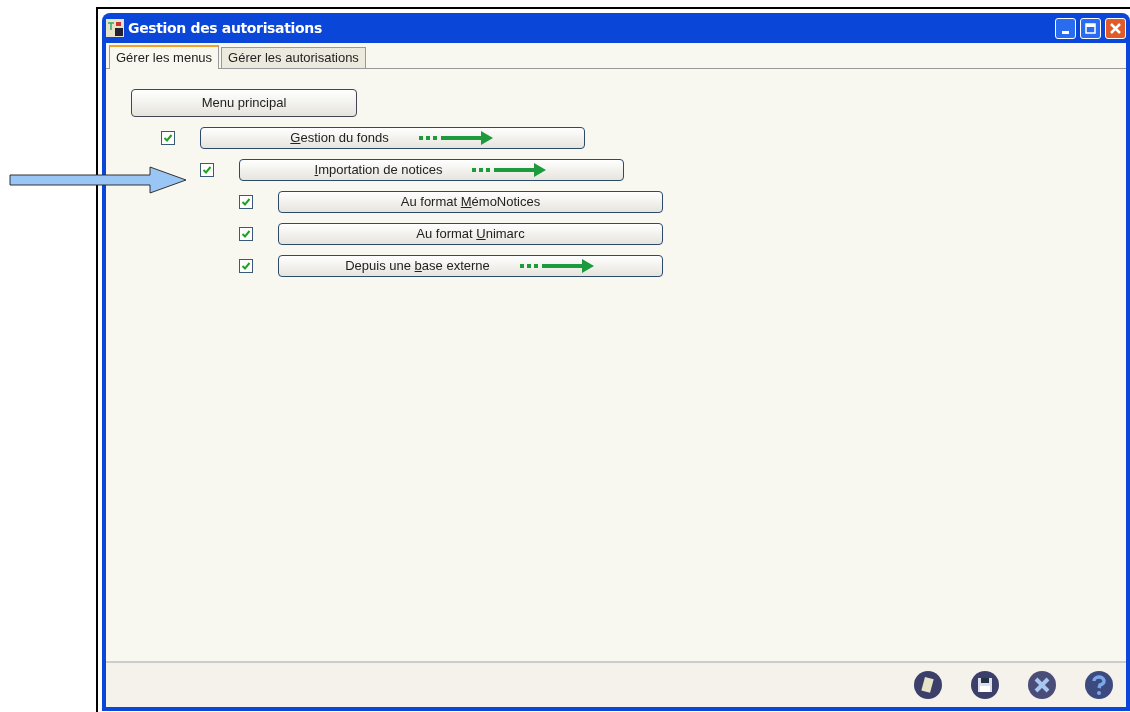 This screenshot has width=1130, height=712. I want to click on minimize-button, so click(1065, 28).